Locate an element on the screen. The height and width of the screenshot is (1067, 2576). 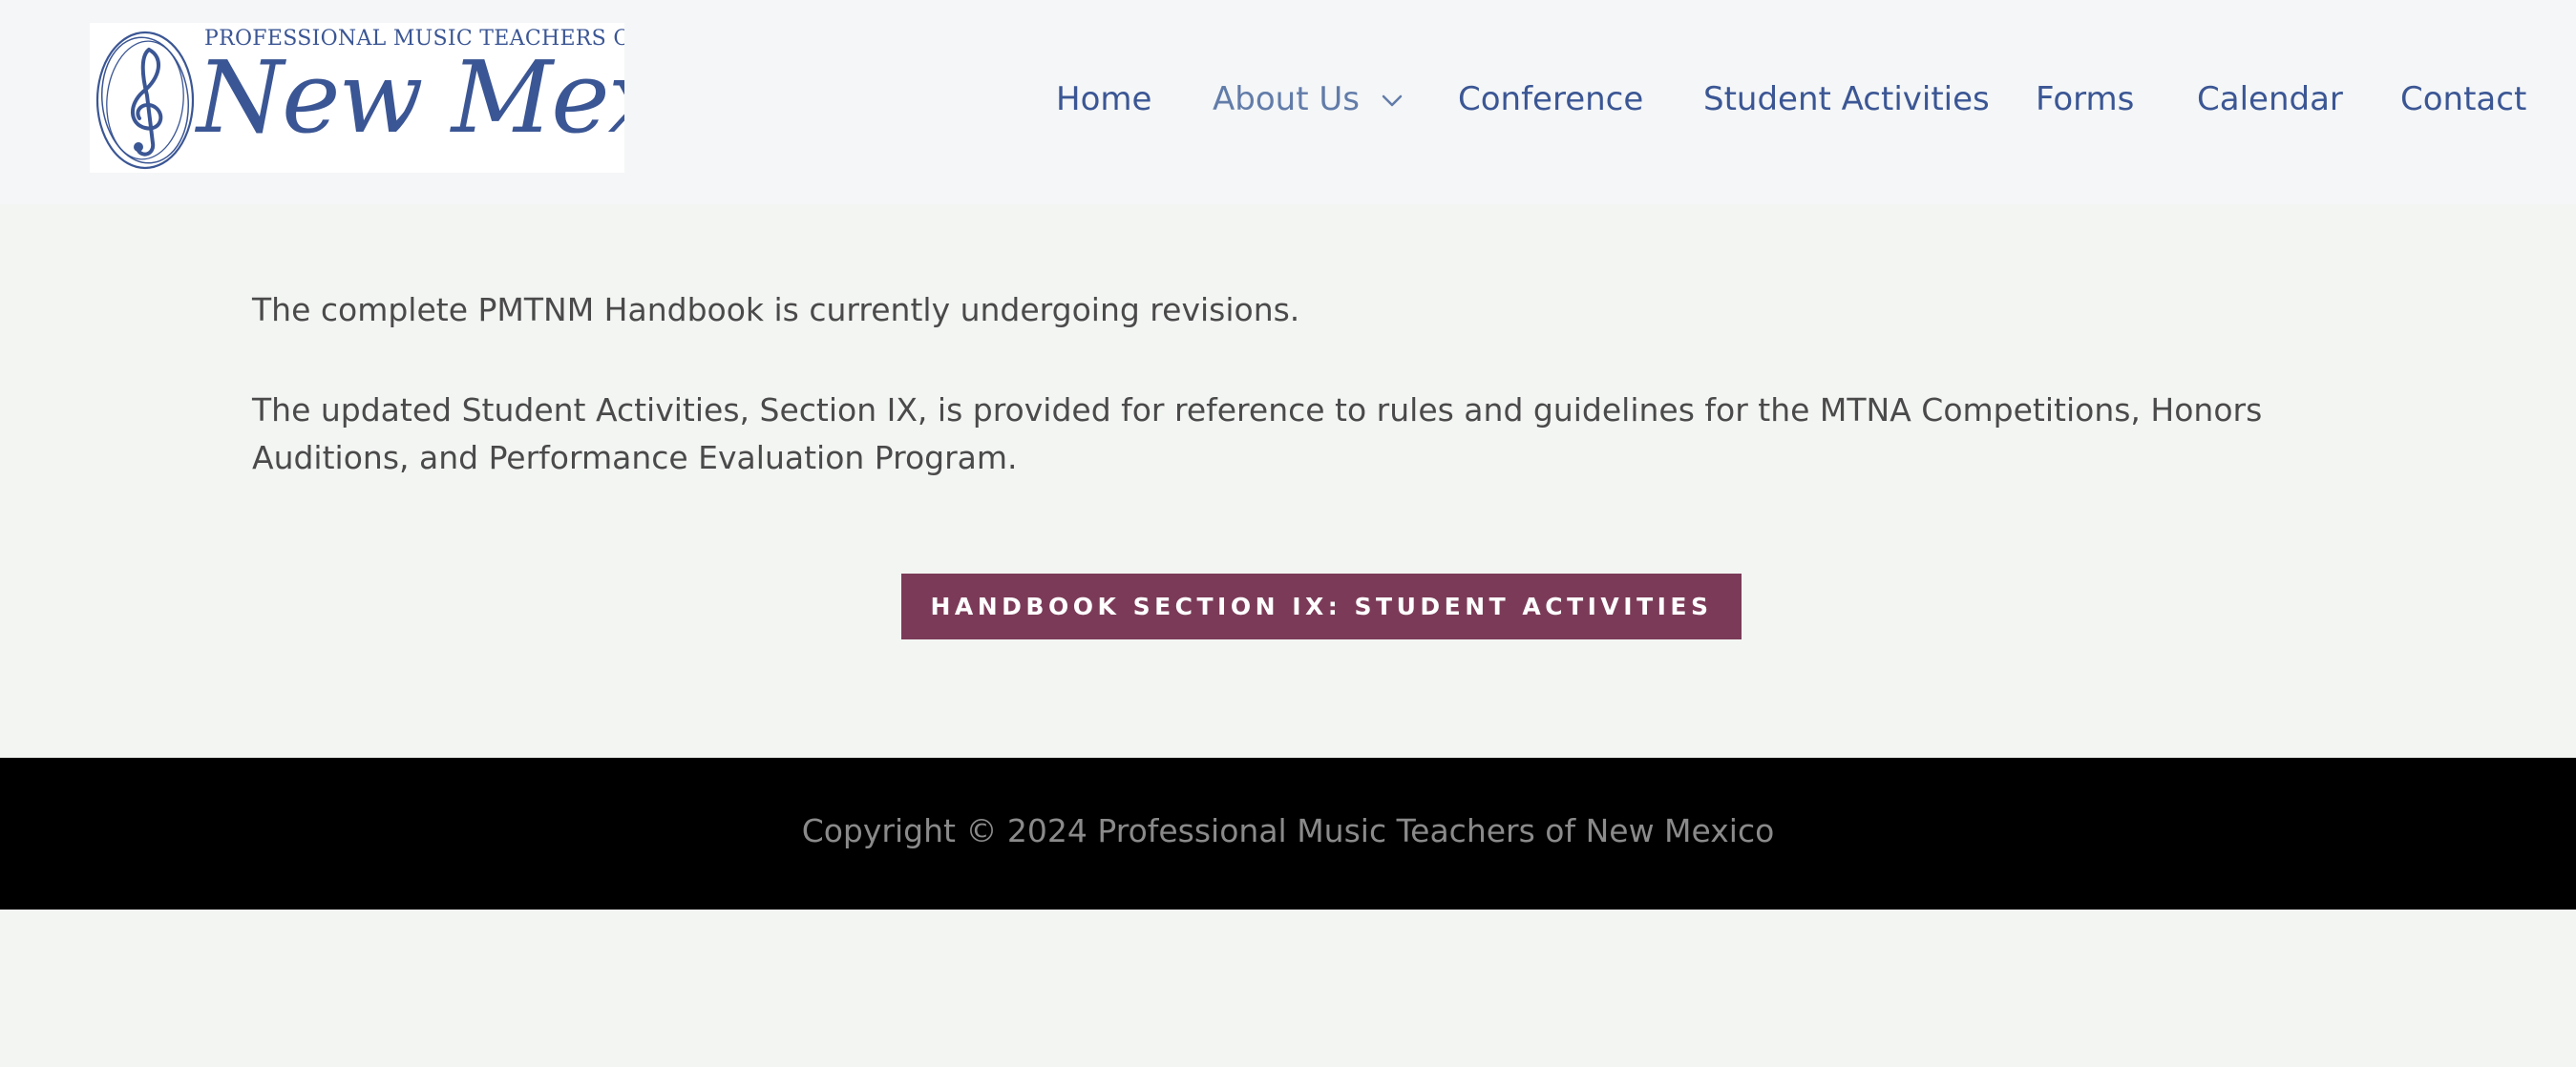
chevron-down-icon is located at coordinates (1392, 100).